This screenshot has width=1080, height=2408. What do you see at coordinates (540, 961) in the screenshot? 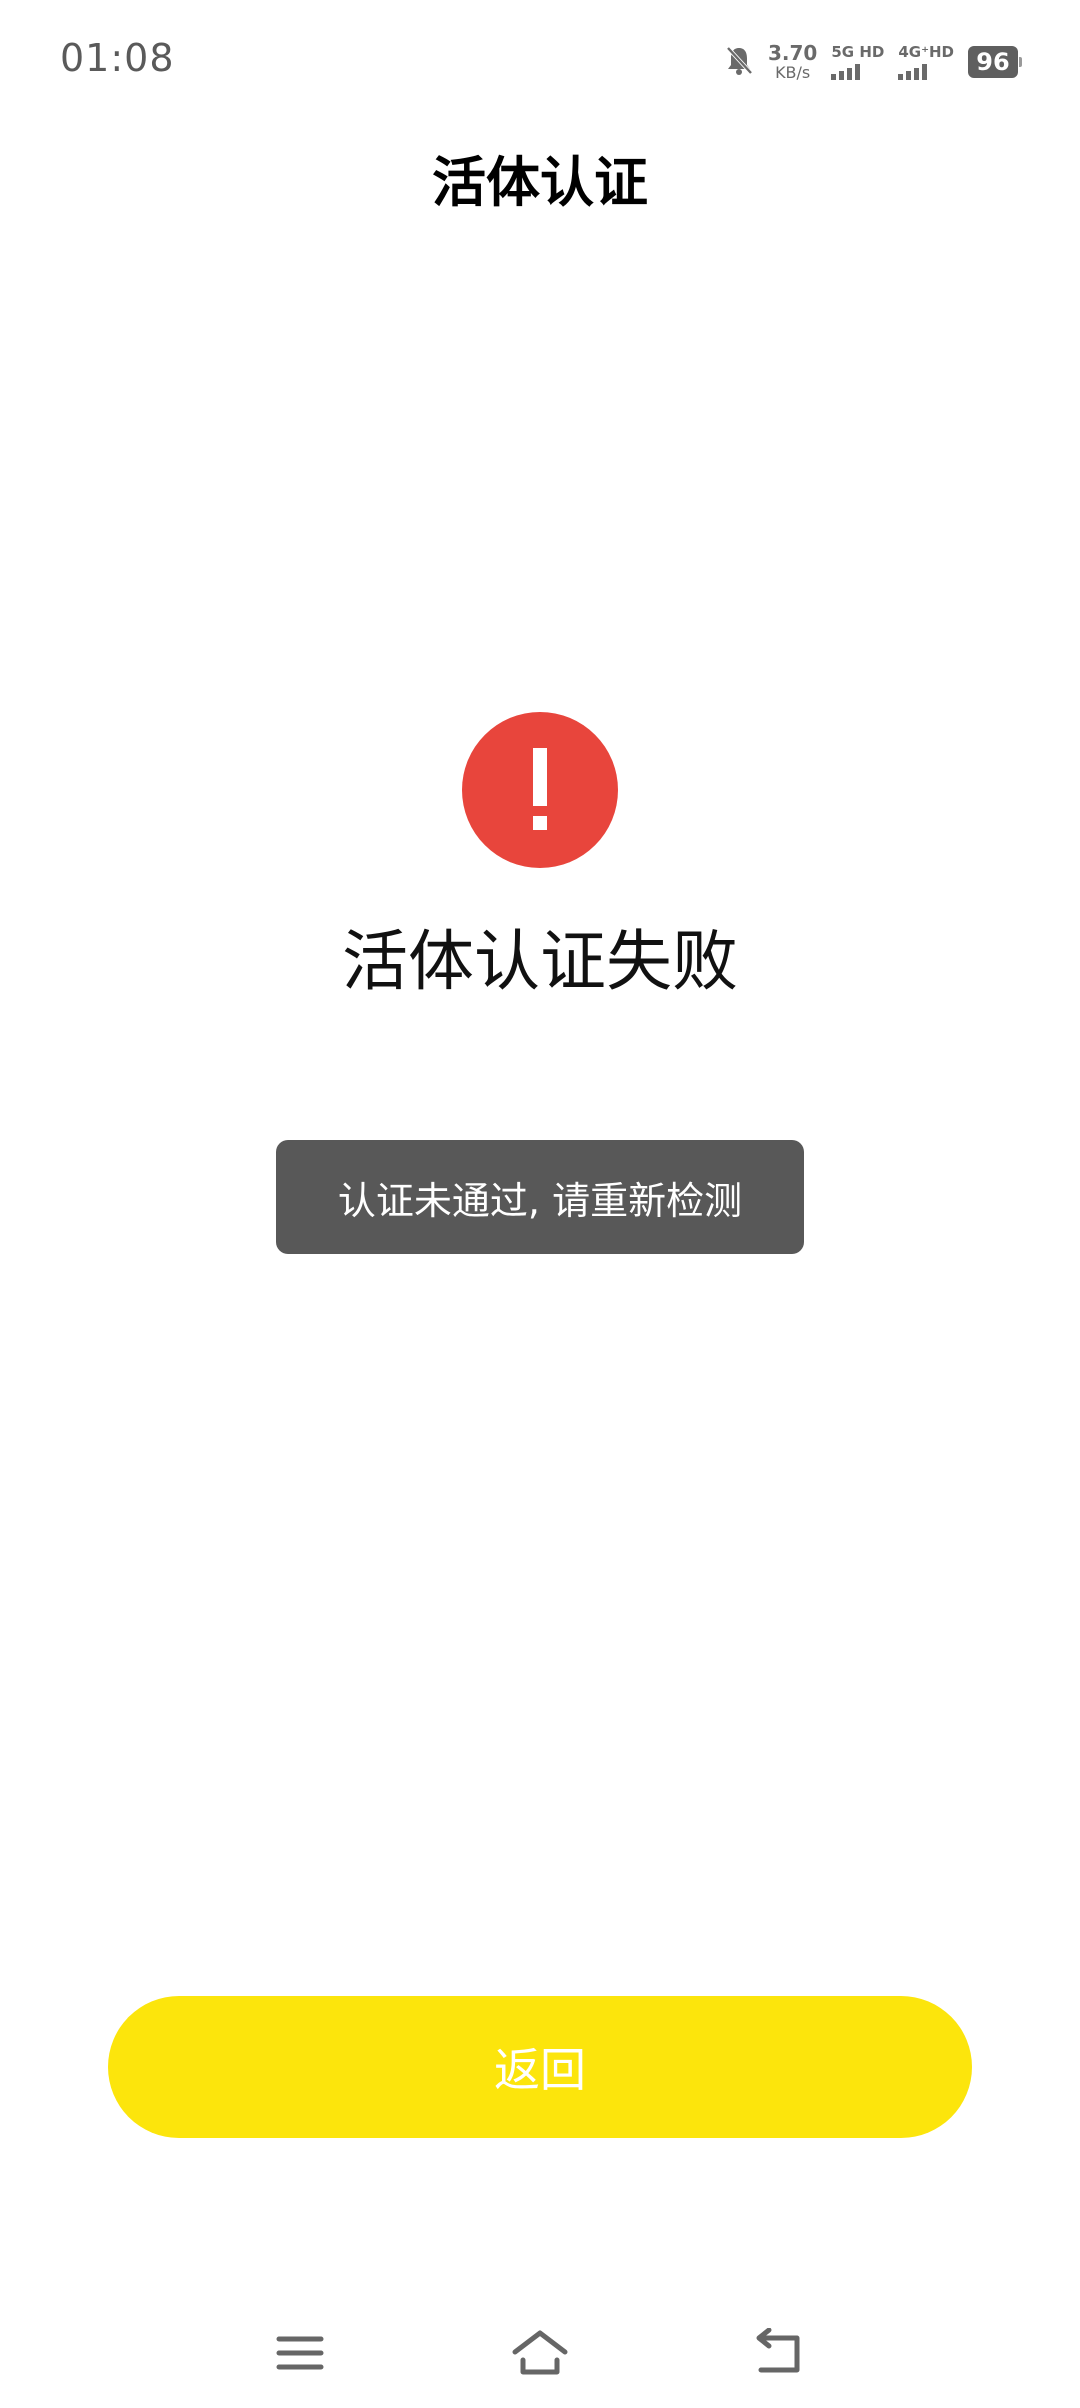
I see `result-title: 活体认证失败` at bounding box center [540, 961].